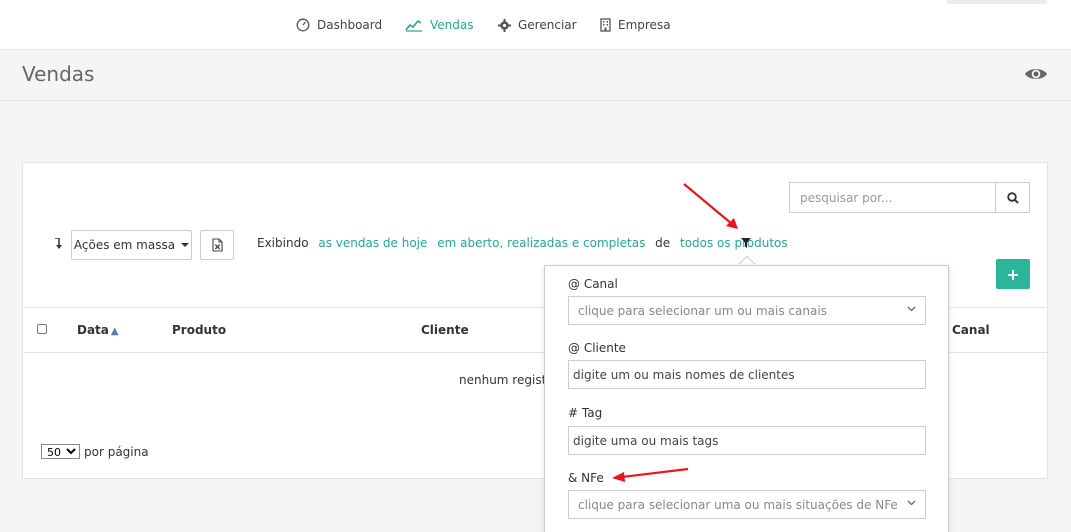  Describe the element at coordinates (42, 329) in the screenshot. I see `select-all-checkbox` at that location.